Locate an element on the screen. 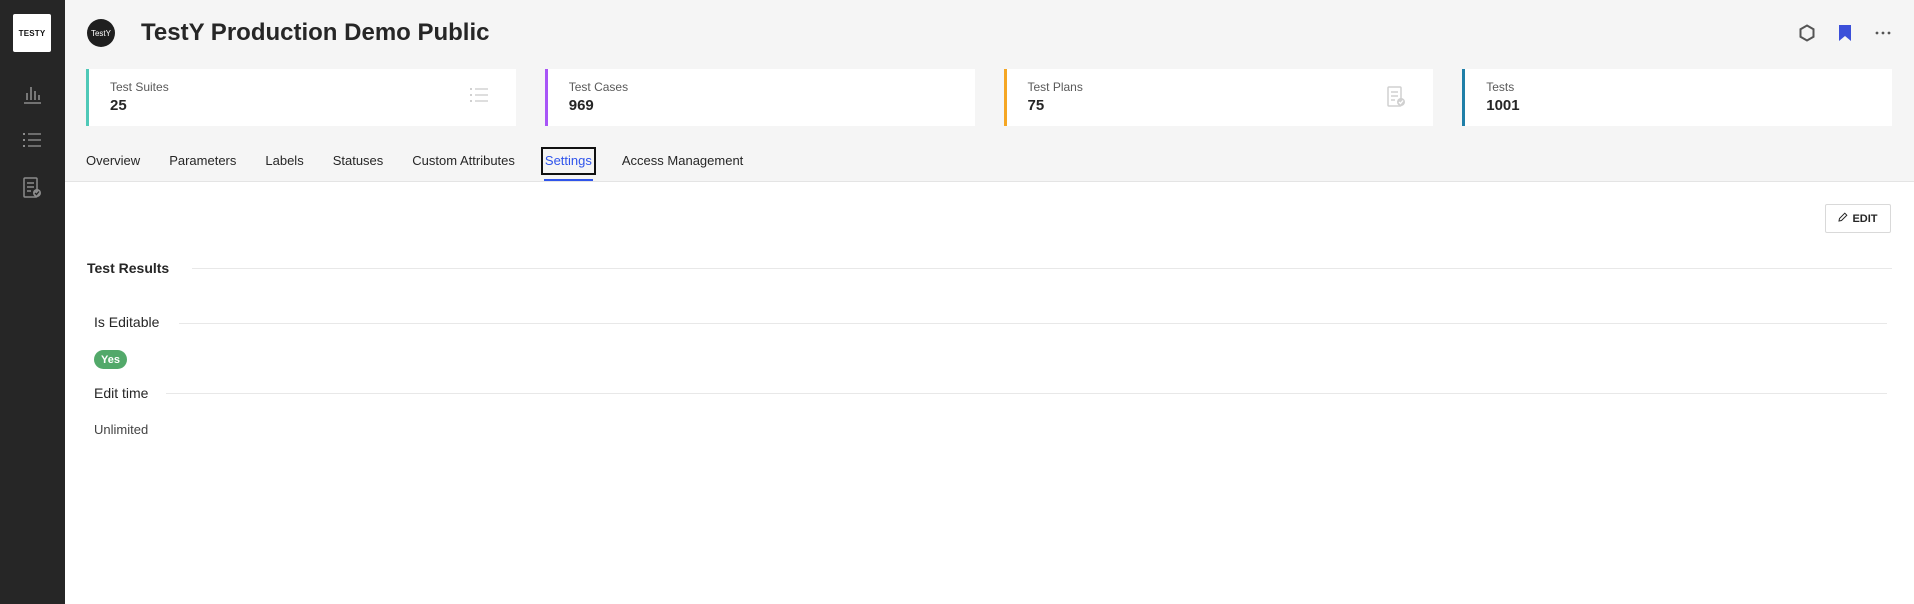  stat-card-tests: Tests 1001 is located at coordinates (1677, 97).